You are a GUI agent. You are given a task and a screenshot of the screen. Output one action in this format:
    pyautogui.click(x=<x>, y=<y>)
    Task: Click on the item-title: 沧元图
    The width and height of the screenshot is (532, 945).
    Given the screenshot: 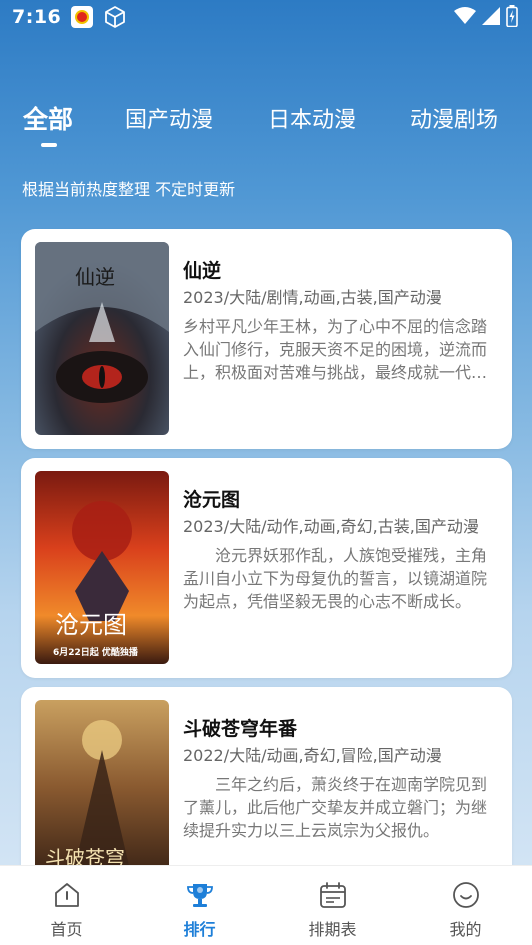 What is the action you would take?
    pyautogui.click(x=212, y=500)
    